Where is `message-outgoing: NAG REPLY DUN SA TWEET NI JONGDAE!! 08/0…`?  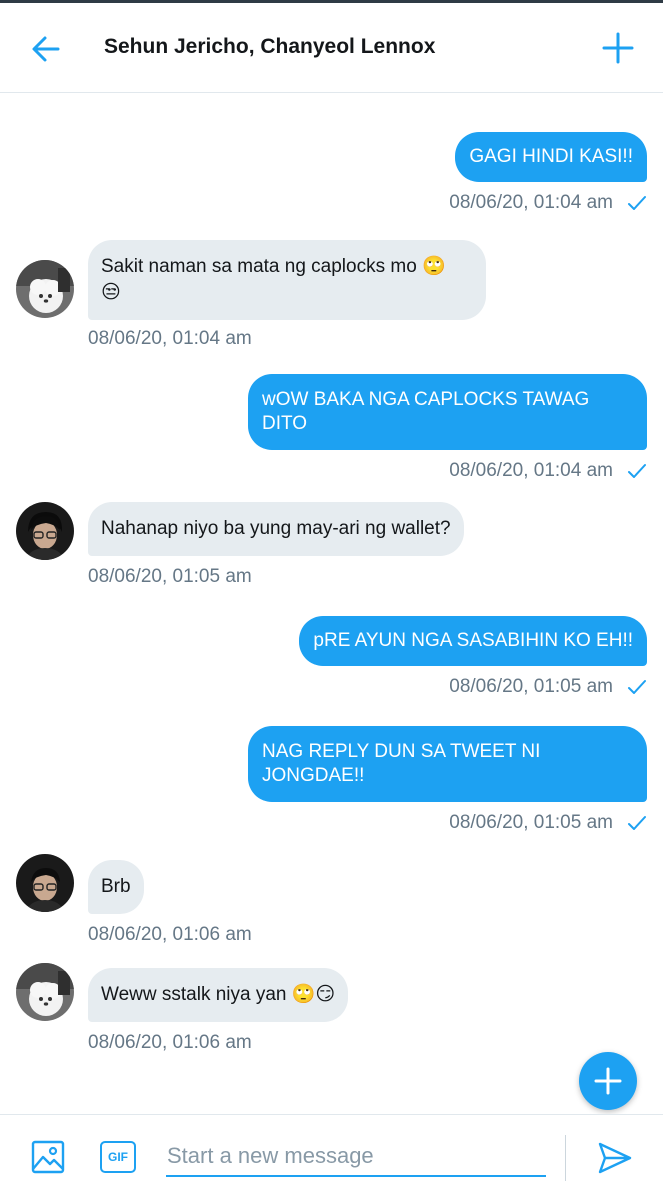 message-outgoing: NAG REPLY DUN SA TWEET NI JONGDAE!! 08/0… is located at coordinates (447, 780).